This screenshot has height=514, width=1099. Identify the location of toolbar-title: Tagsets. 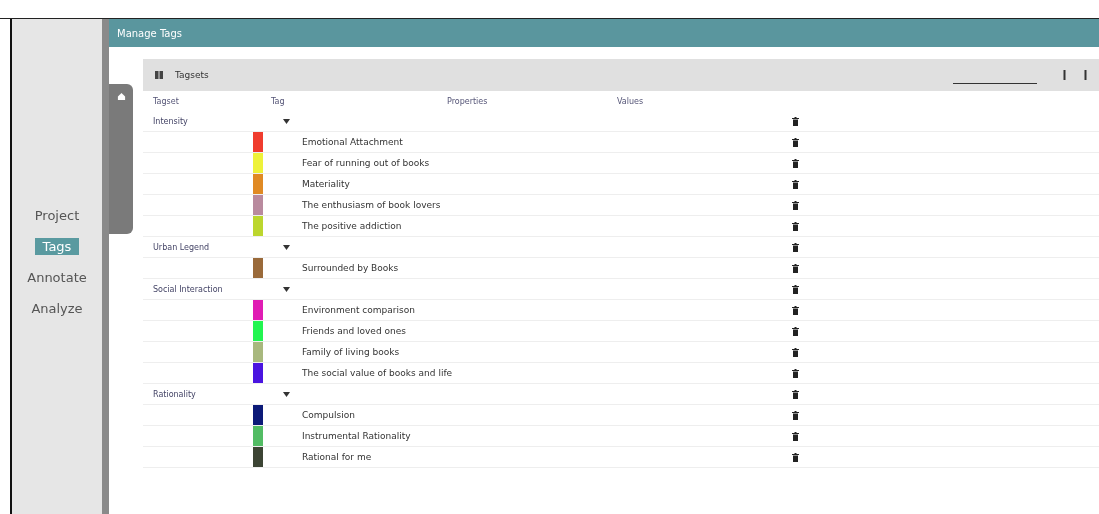
(192, 75).